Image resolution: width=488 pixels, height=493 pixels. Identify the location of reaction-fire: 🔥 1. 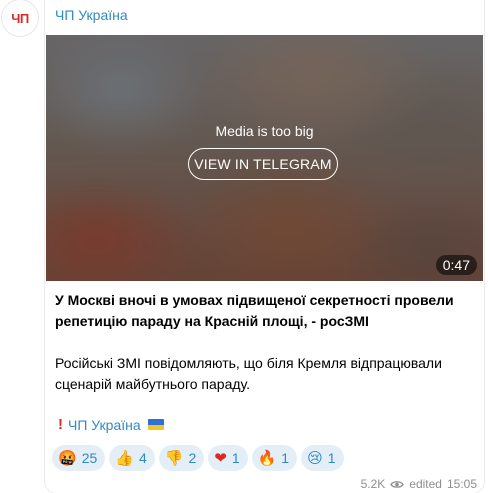
(274, 458).